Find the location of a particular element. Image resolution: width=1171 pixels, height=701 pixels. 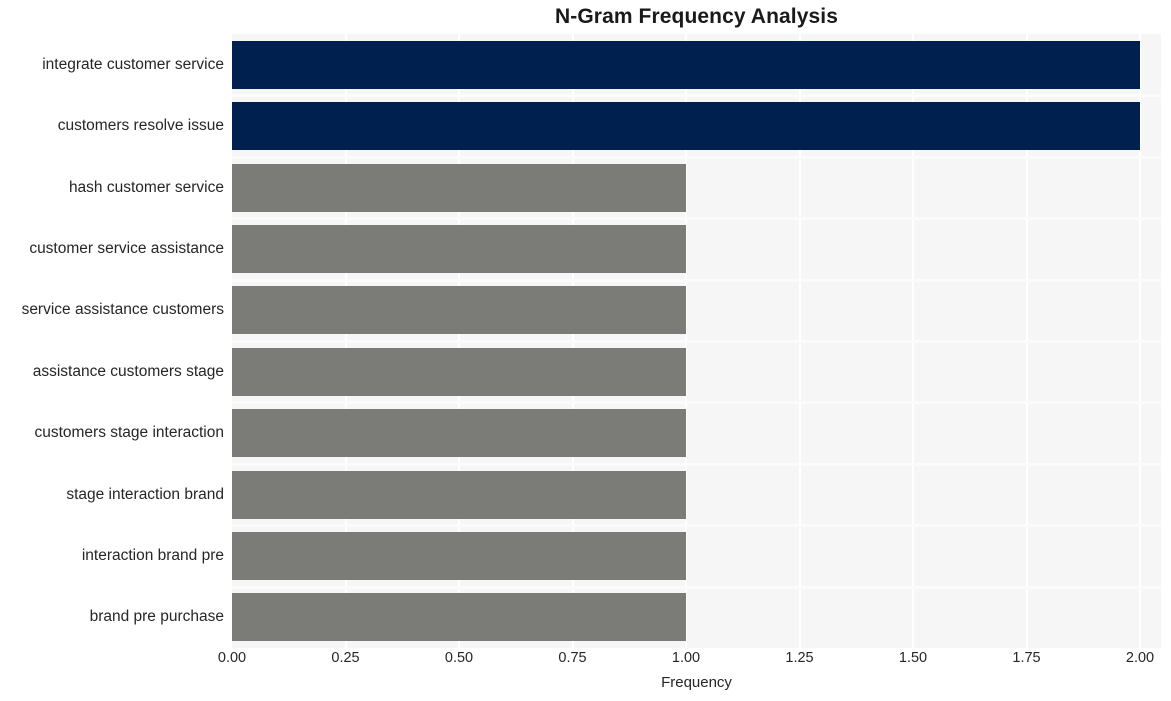

y-axis-tick-label: brand pre purchase is located at coordinates (156, 617).